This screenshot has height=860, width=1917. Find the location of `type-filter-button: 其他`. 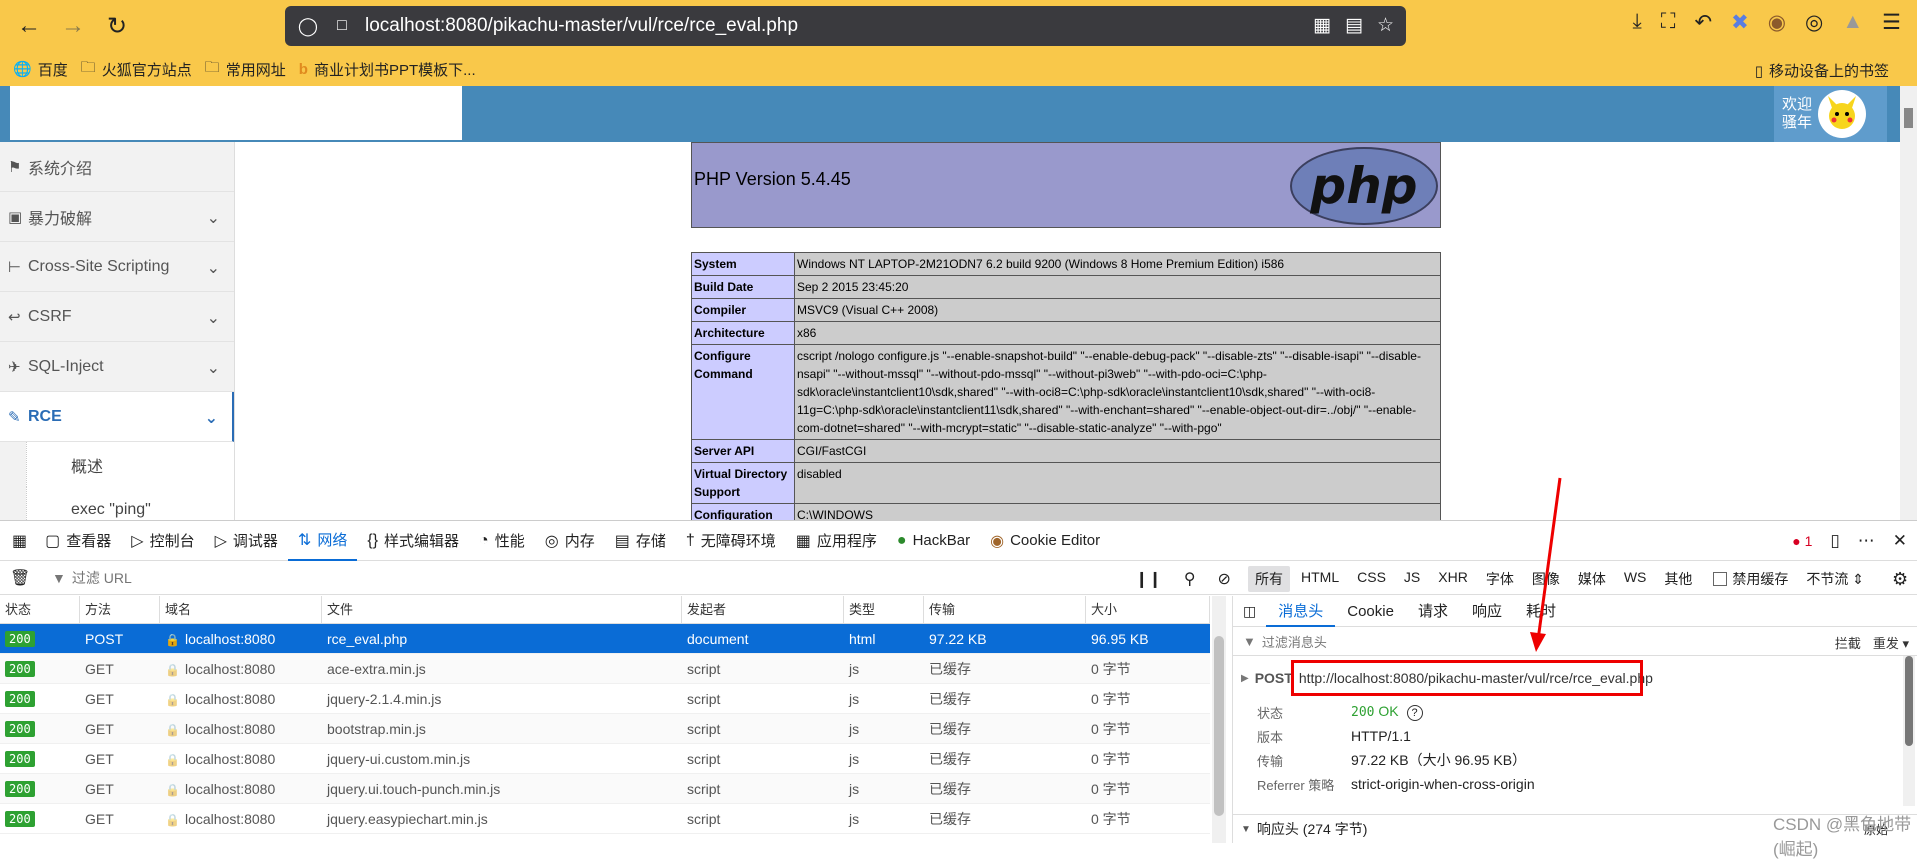

type-filter-button: 其他 is located at coordinates (1678, 579).